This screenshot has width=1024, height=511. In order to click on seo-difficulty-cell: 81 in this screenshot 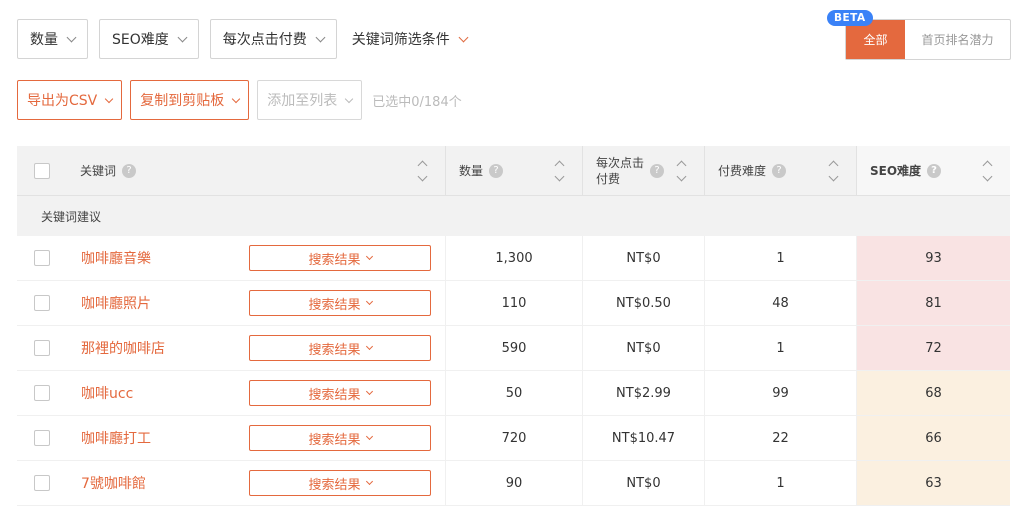, I will do `click(933, 303)`.